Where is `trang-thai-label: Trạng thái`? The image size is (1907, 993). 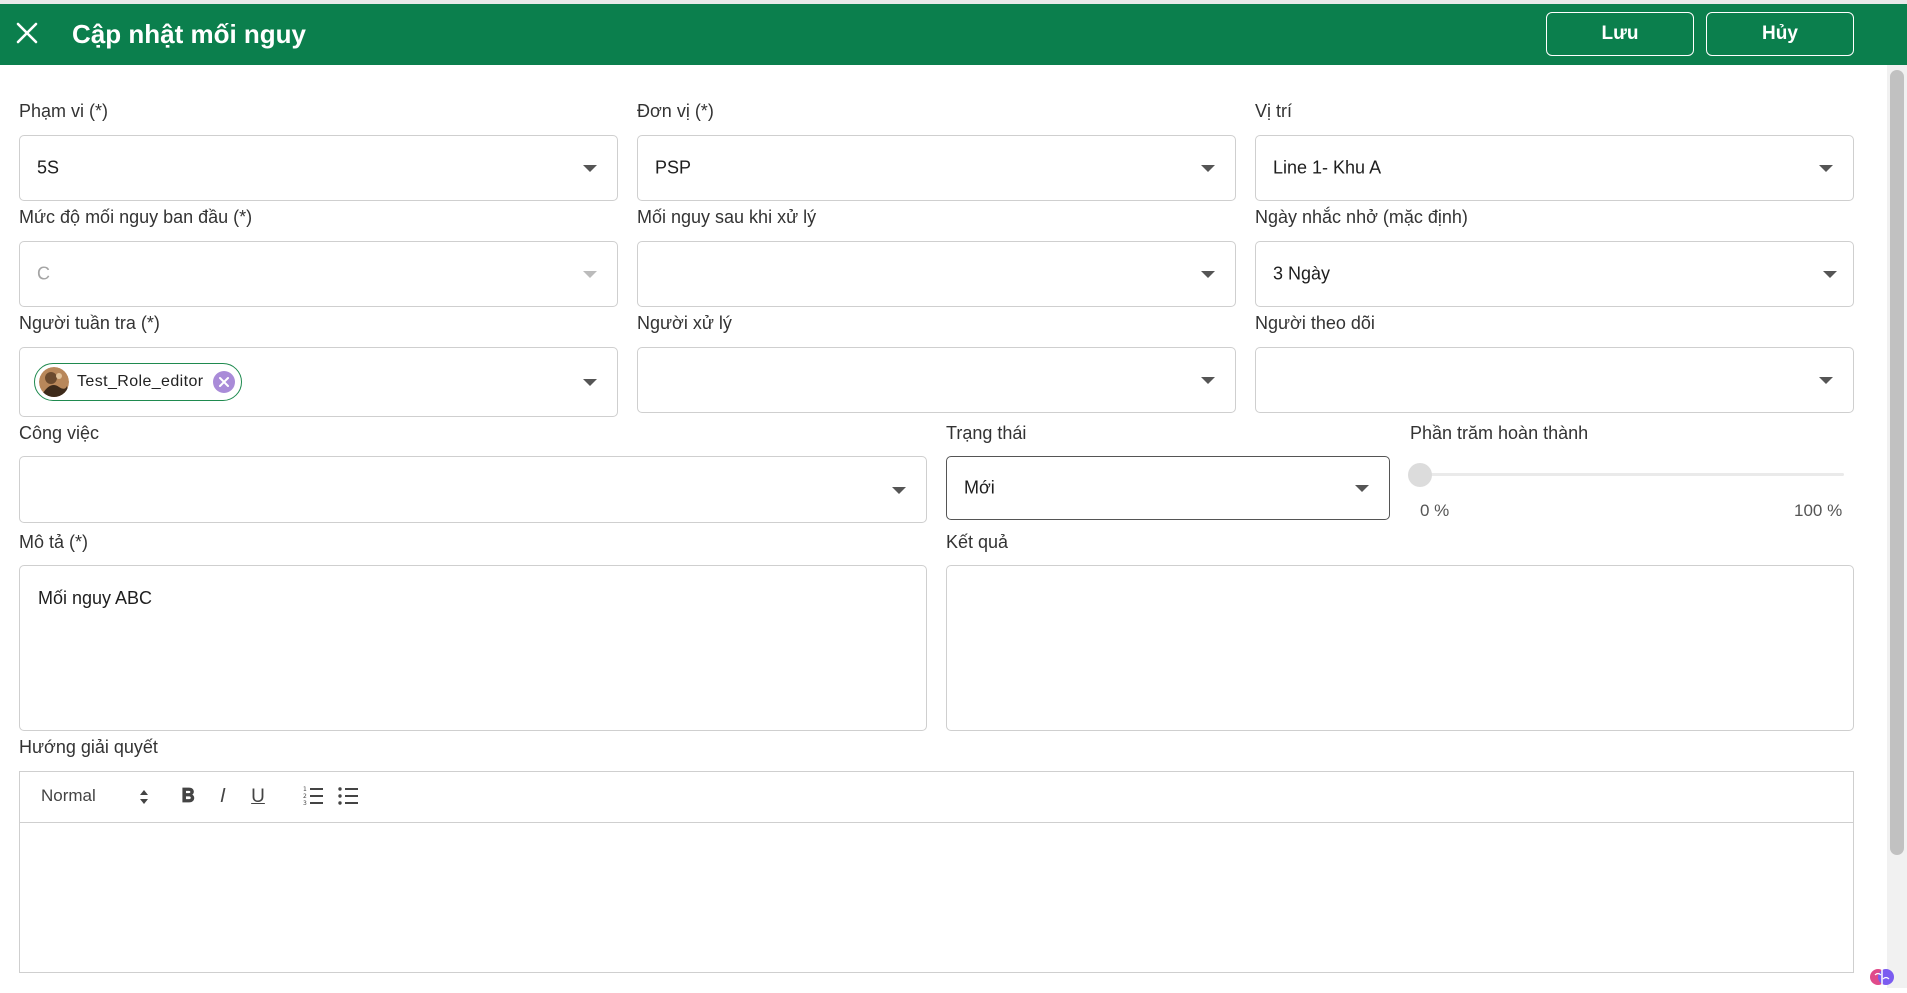
trang-thai-label: Trạng thái is located at coordinates (986, 433).